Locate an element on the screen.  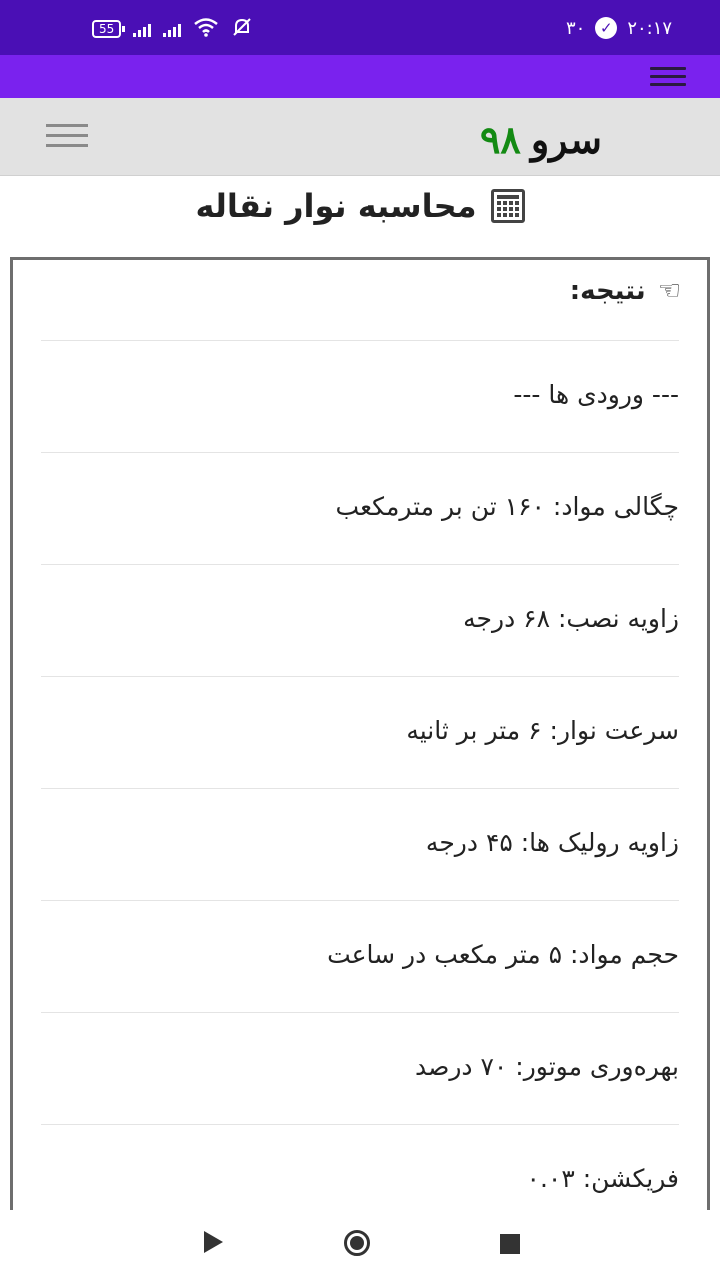
wifi-icon is located at coordinates (206, 29).